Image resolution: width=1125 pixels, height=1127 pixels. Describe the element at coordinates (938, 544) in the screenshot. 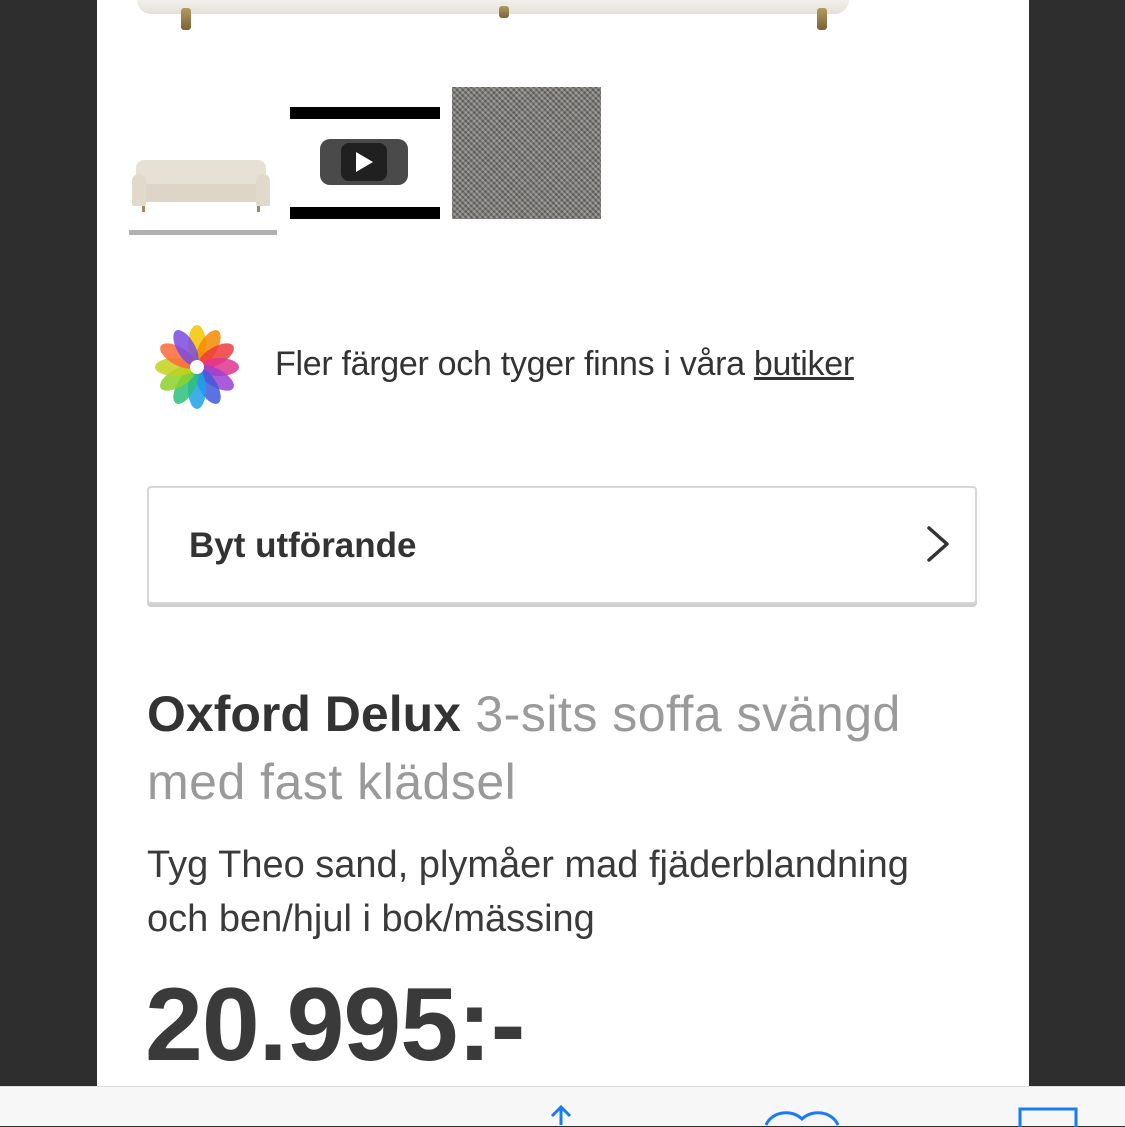

I see `chevron-right-icon` at that location.